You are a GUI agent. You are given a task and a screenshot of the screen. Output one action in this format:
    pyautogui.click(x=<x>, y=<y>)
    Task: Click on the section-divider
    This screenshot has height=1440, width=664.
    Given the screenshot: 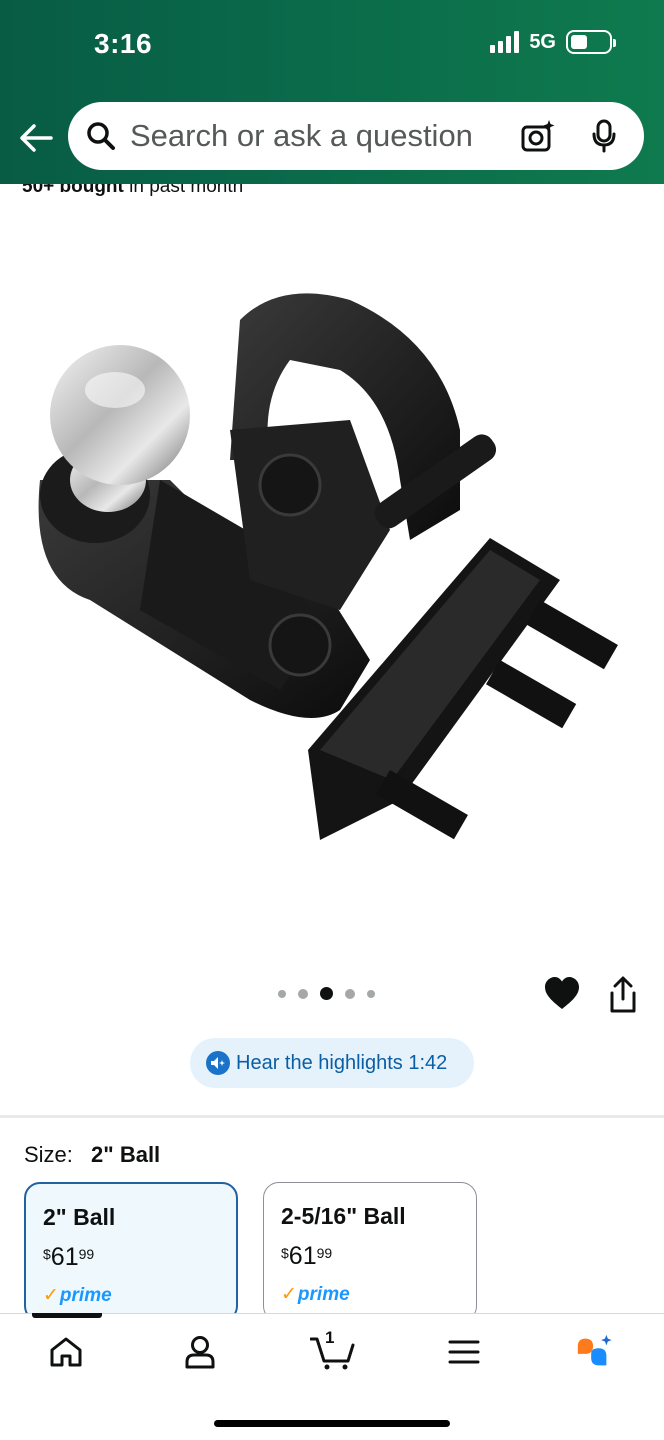 What is the action you would take?
    pyautogui.click(x=332, y=1116)
    